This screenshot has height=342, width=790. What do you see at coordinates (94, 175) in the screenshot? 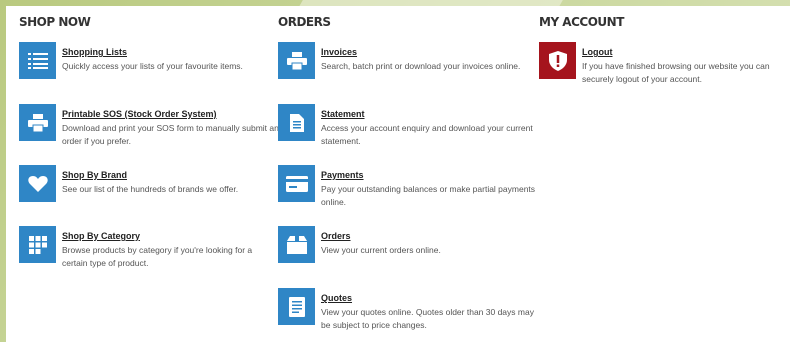
I see `shop-by-brand-link: Shop By Brand` at bounding box center [94, 175].